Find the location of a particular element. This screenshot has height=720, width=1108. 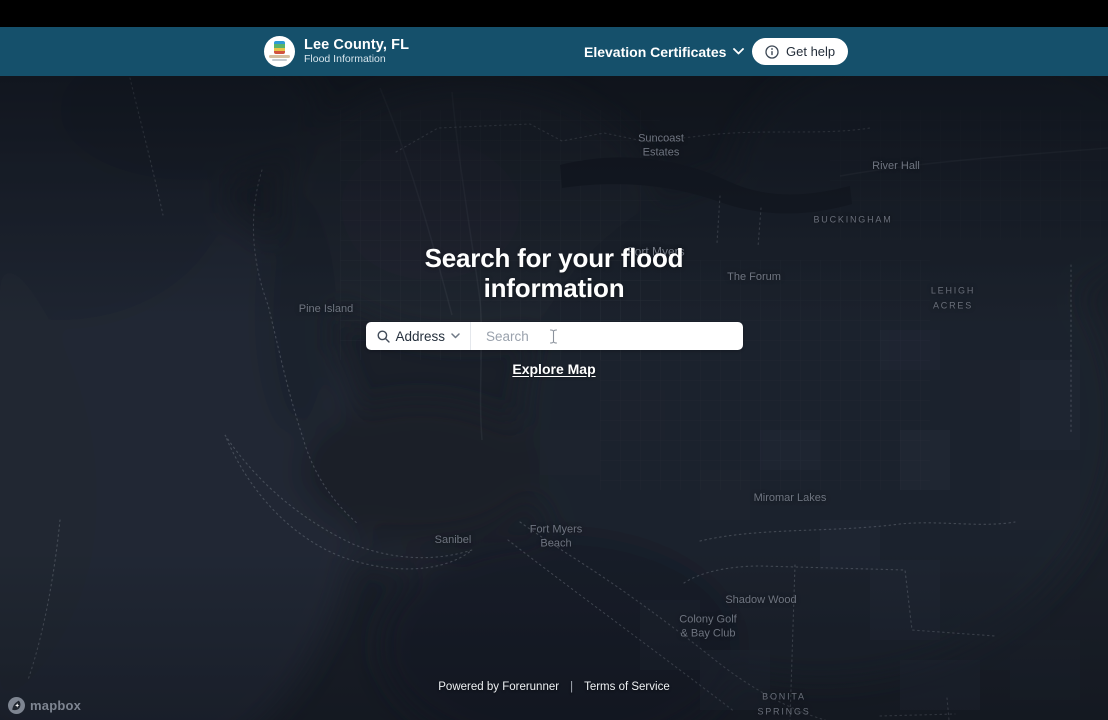

terms-of-service-link: Terms of Service is located at coordinates (627, 687).